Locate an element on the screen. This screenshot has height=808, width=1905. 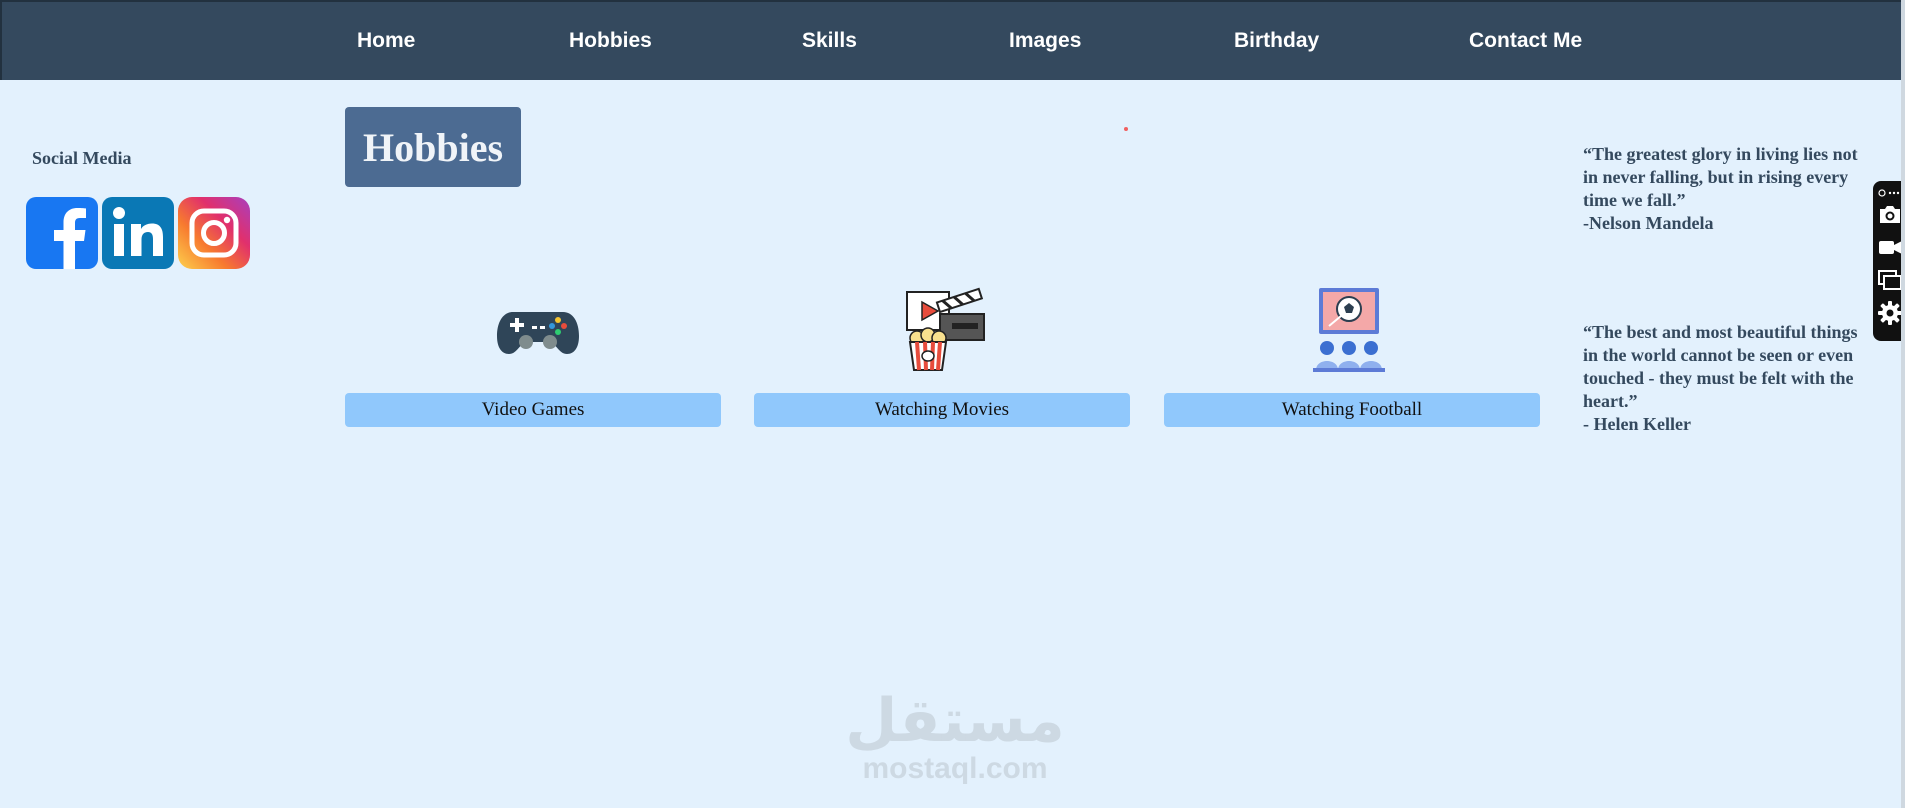
nav-link-contact-me: Contact Me is located at coordinates (1525, 41).